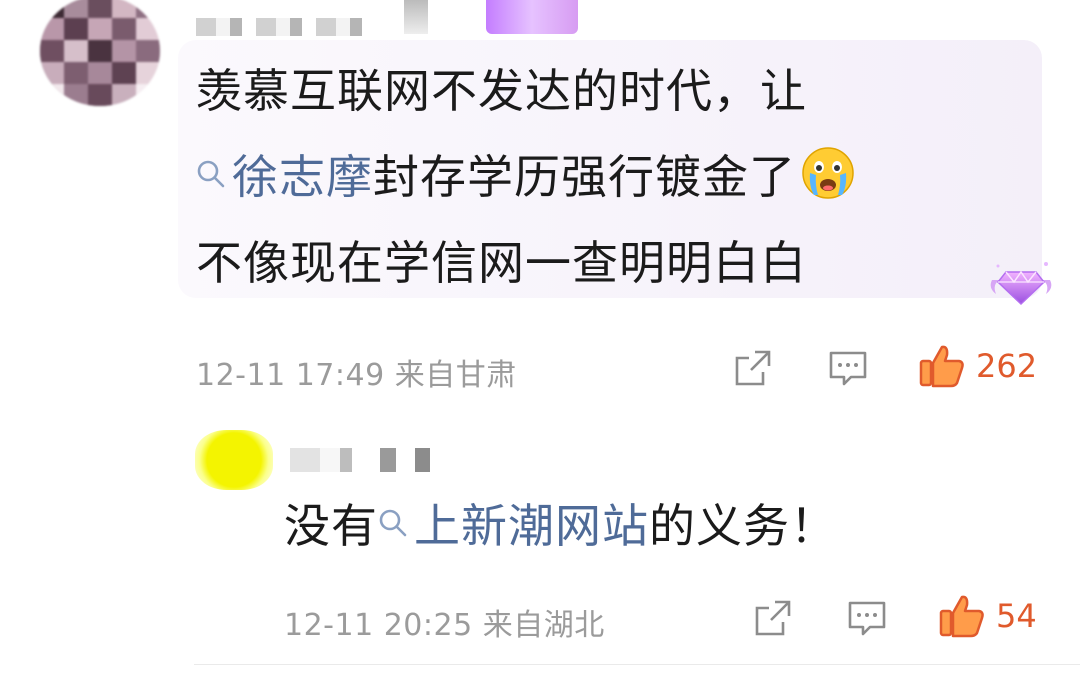 The width and height of the screenshot is (1080, 676). I want to click on share-button, so click(753, 368).